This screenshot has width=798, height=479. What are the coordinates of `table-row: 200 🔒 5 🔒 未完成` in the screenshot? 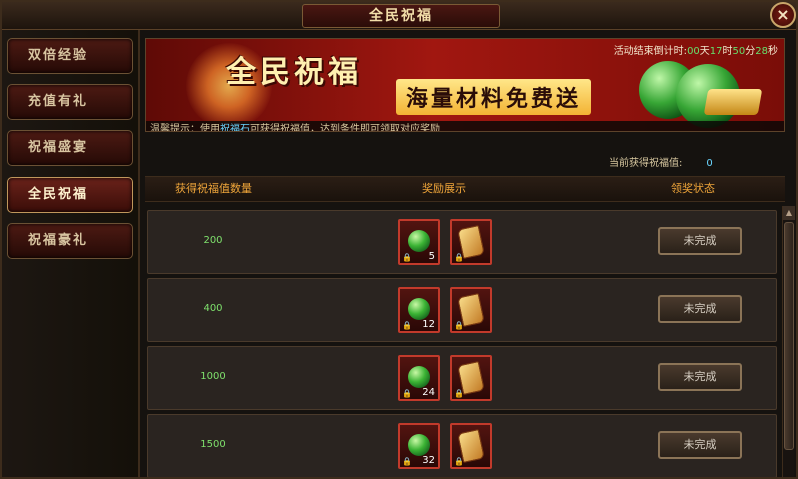 It's located at (462, 242).